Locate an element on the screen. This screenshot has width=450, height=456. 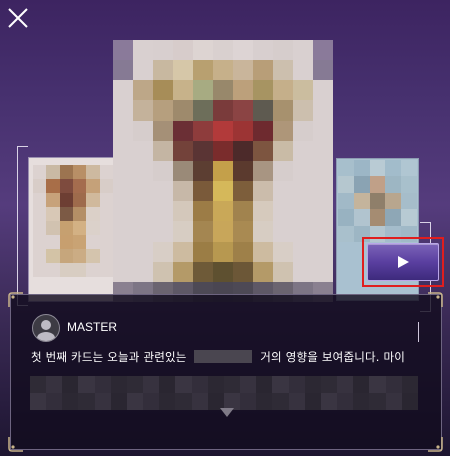
corner-ornament-top-right-icon is located at coordinates (435, 299).